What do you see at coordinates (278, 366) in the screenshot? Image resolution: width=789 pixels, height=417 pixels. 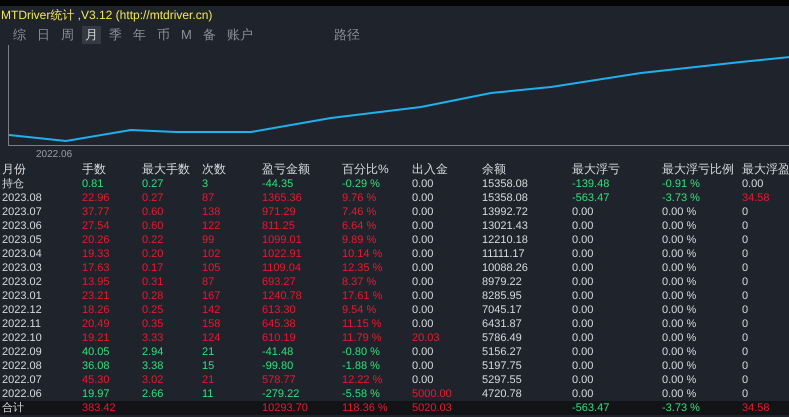 I see `table-cell: -99.80` at bounding box center [278, 366].